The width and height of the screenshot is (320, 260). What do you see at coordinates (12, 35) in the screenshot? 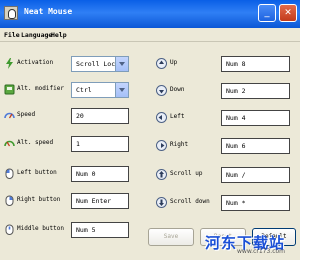
I see `menu-file: File` at bounding box center [12, 35].